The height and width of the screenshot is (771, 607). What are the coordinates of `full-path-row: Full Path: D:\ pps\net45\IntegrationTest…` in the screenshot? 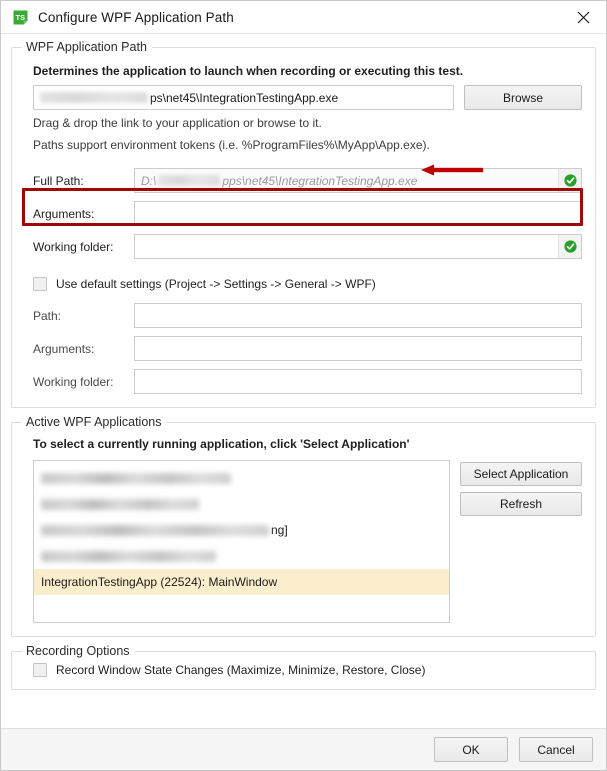 It's located at (307, 180).